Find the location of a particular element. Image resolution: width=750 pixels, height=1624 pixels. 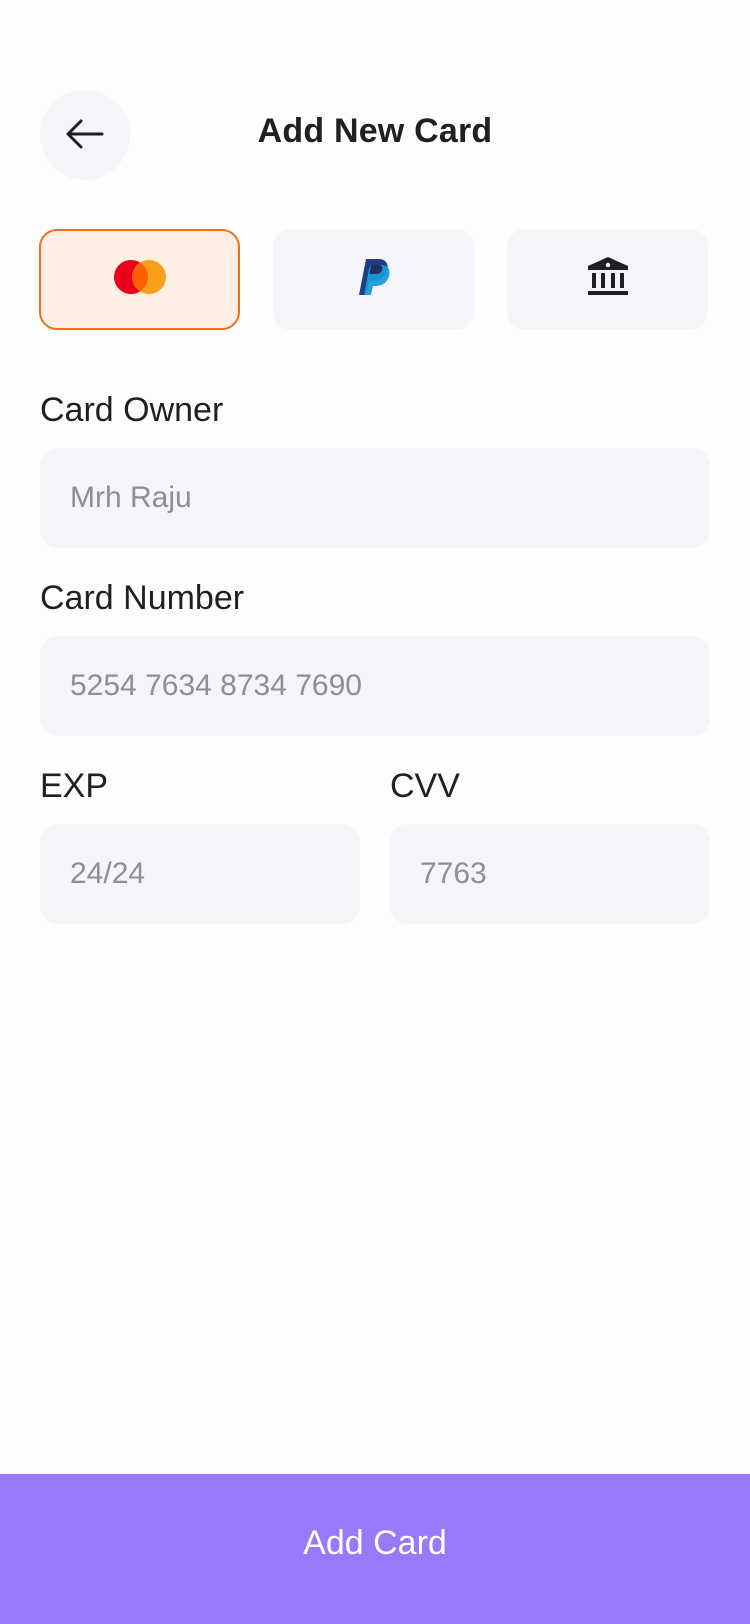

cvv-input is located at coordinates (550, 874).